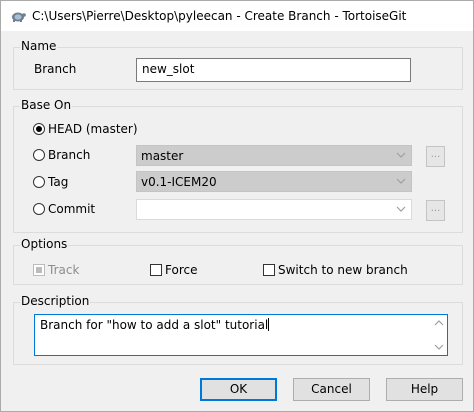 This screenshot has height=412, width=474. I want to click on force-checkbox, so click(156, 270).